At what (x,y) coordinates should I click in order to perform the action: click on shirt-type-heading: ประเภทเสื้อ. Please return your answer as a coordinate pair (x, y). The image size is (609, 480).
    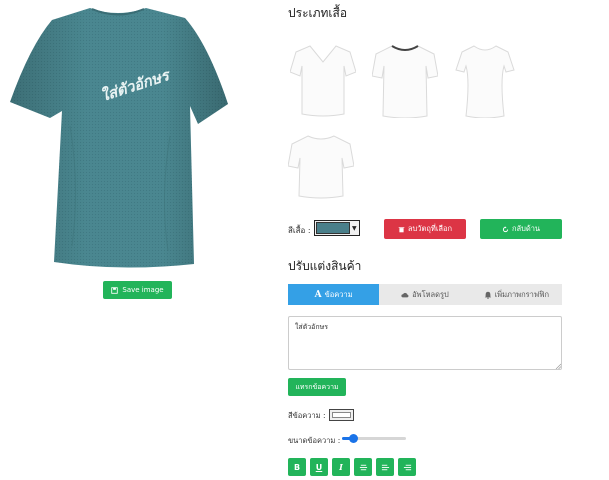
    Looking at the image, I should click on (318, 13).